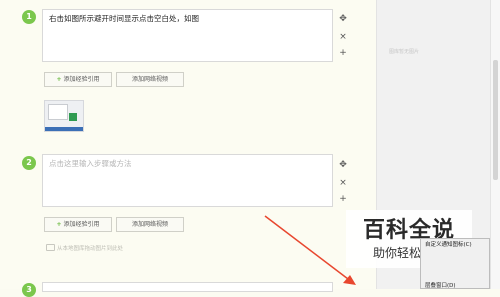 The image size is (500, 297). What do you see at coordinates (187, 35) in the screenshot?
I see `step-1-textbox: 右击如图所示避开时间显示点击空白处，如图` at bounding box center [187, 35].